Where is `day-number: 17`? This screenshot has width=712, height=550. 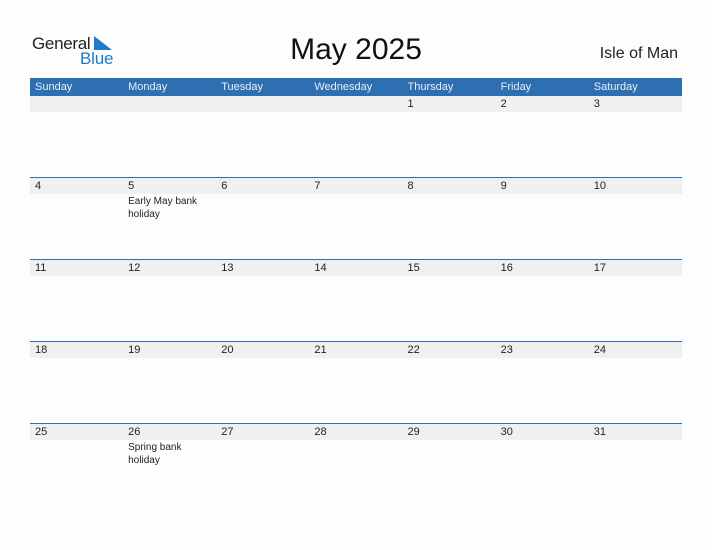
day-number: 17 is located at coordinates (599, 268).